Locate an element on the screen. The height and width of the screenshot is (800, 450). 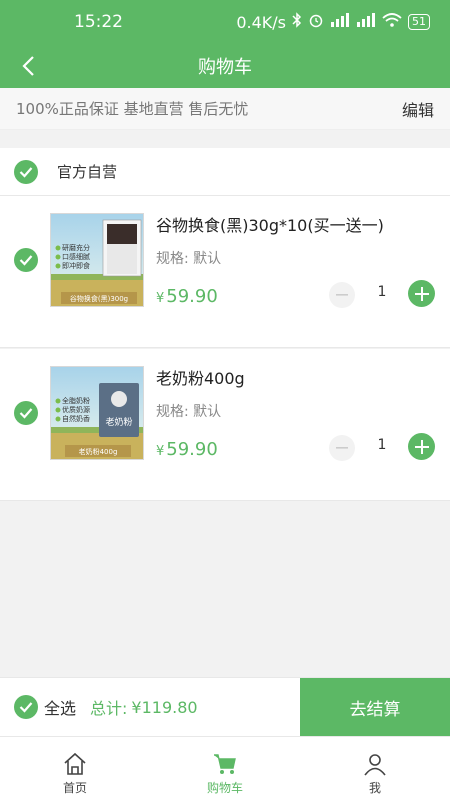
image-label-text: 谷物换食(黑)300g is located at coordinates (99, 298).